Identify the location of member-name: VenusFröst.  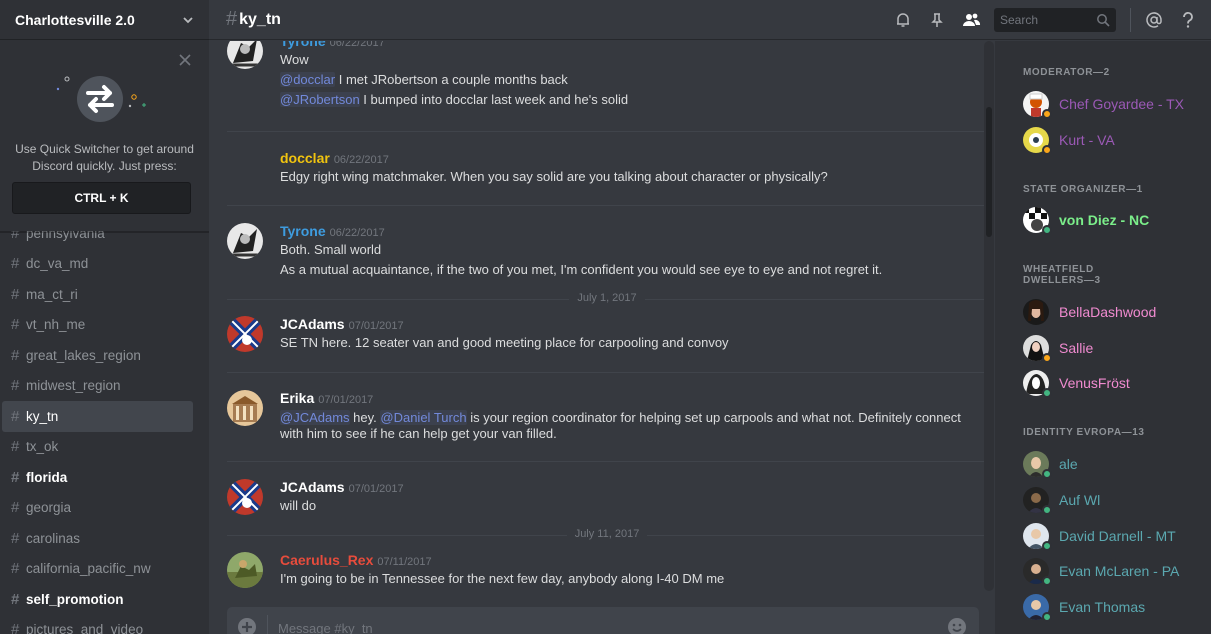
(1094, 383).